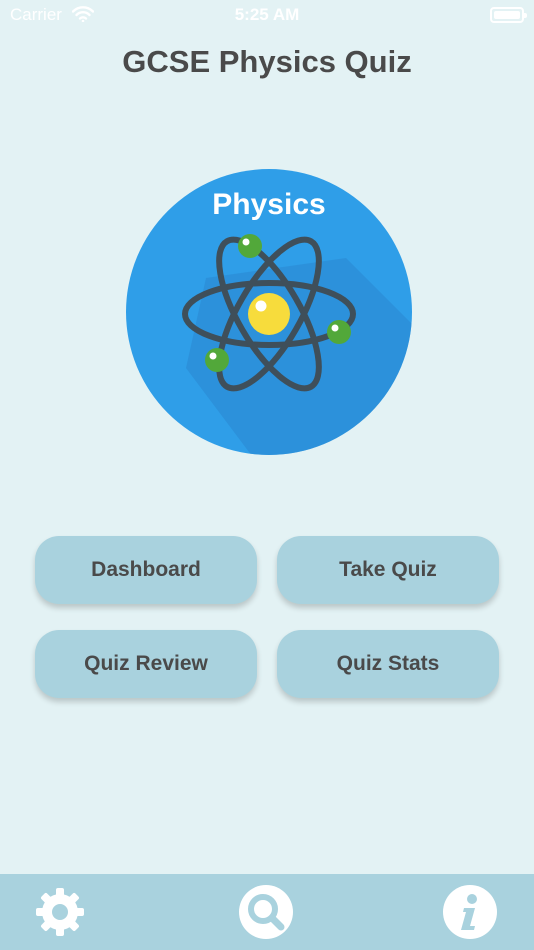 This screenshot has width=534, height=950. What do you see at coordinates (146, 570) in the screenshot?
I see `dashboard-button: Dashboard` at bounding box center [146, 570].